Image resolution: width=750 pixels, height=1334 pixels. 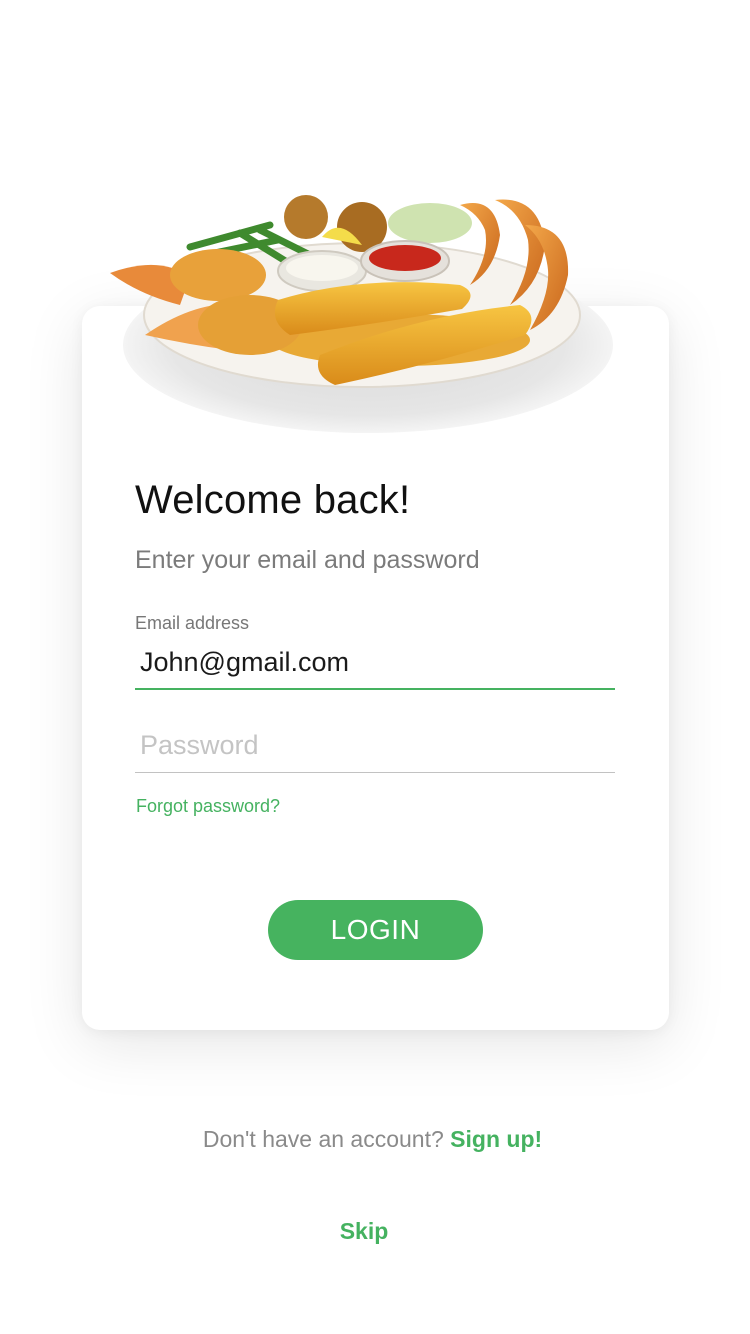 I want to click on email-field, so click(x=375, y=663).